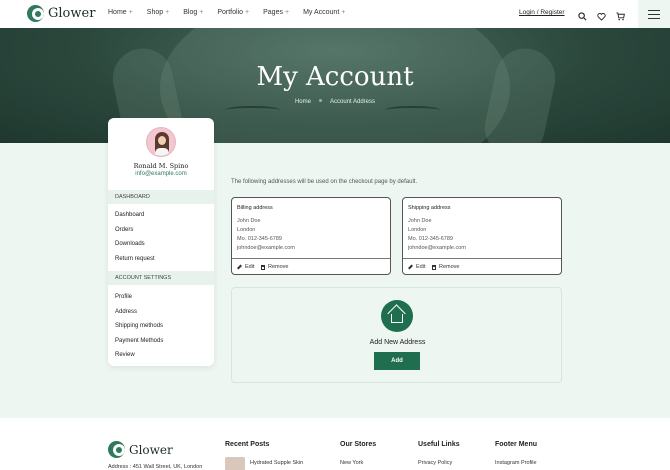  I want to click on hero-image-eye-right, so click(412, 110).